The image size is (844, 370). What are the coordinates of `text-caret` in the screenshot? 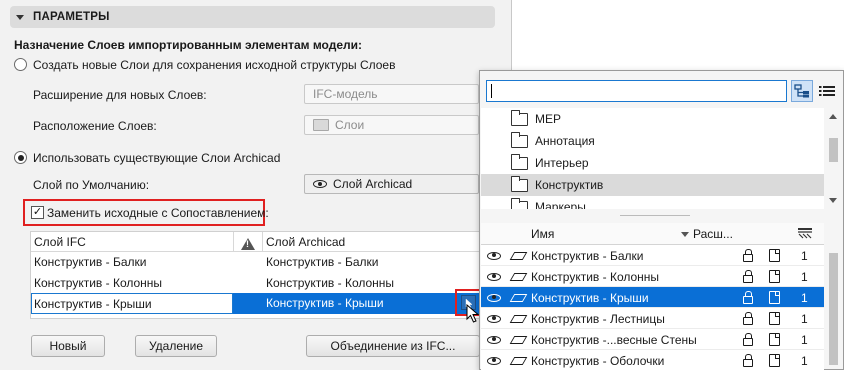 It's located at (491, 91).